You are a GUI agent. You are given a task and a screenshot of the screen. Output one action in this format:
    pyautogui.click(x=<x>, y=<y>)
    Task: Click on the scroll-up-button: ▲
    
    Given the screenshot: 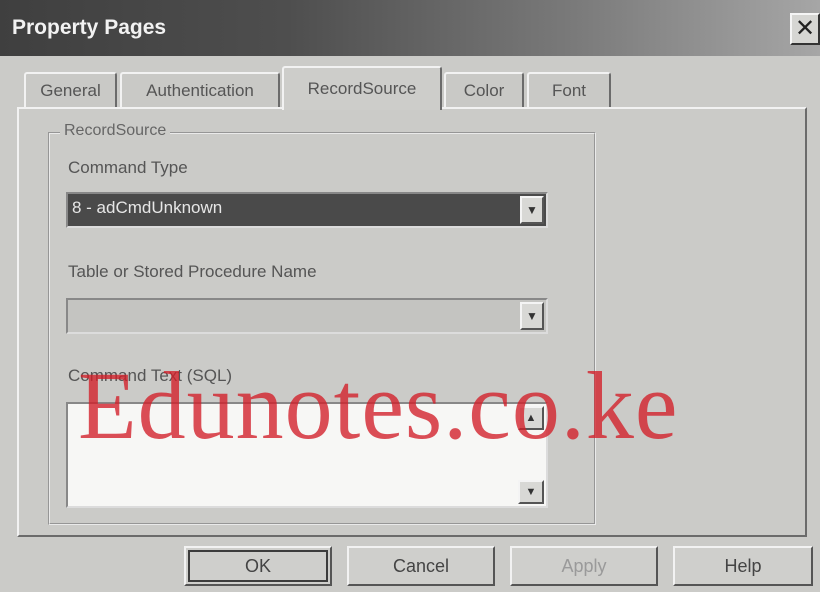 What is the action you would take?
    pyautogui.click(x=531, y=418)
    